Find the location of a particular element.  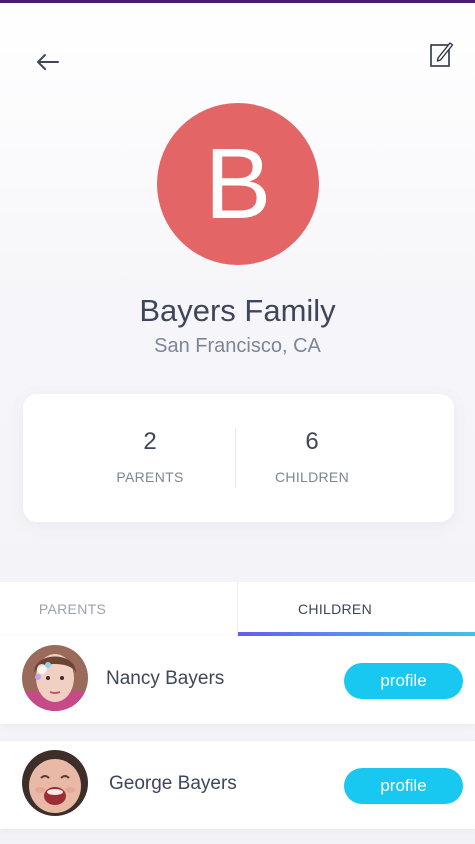

parents-stat-label: PARENTS is located at coordinates (150, 477).